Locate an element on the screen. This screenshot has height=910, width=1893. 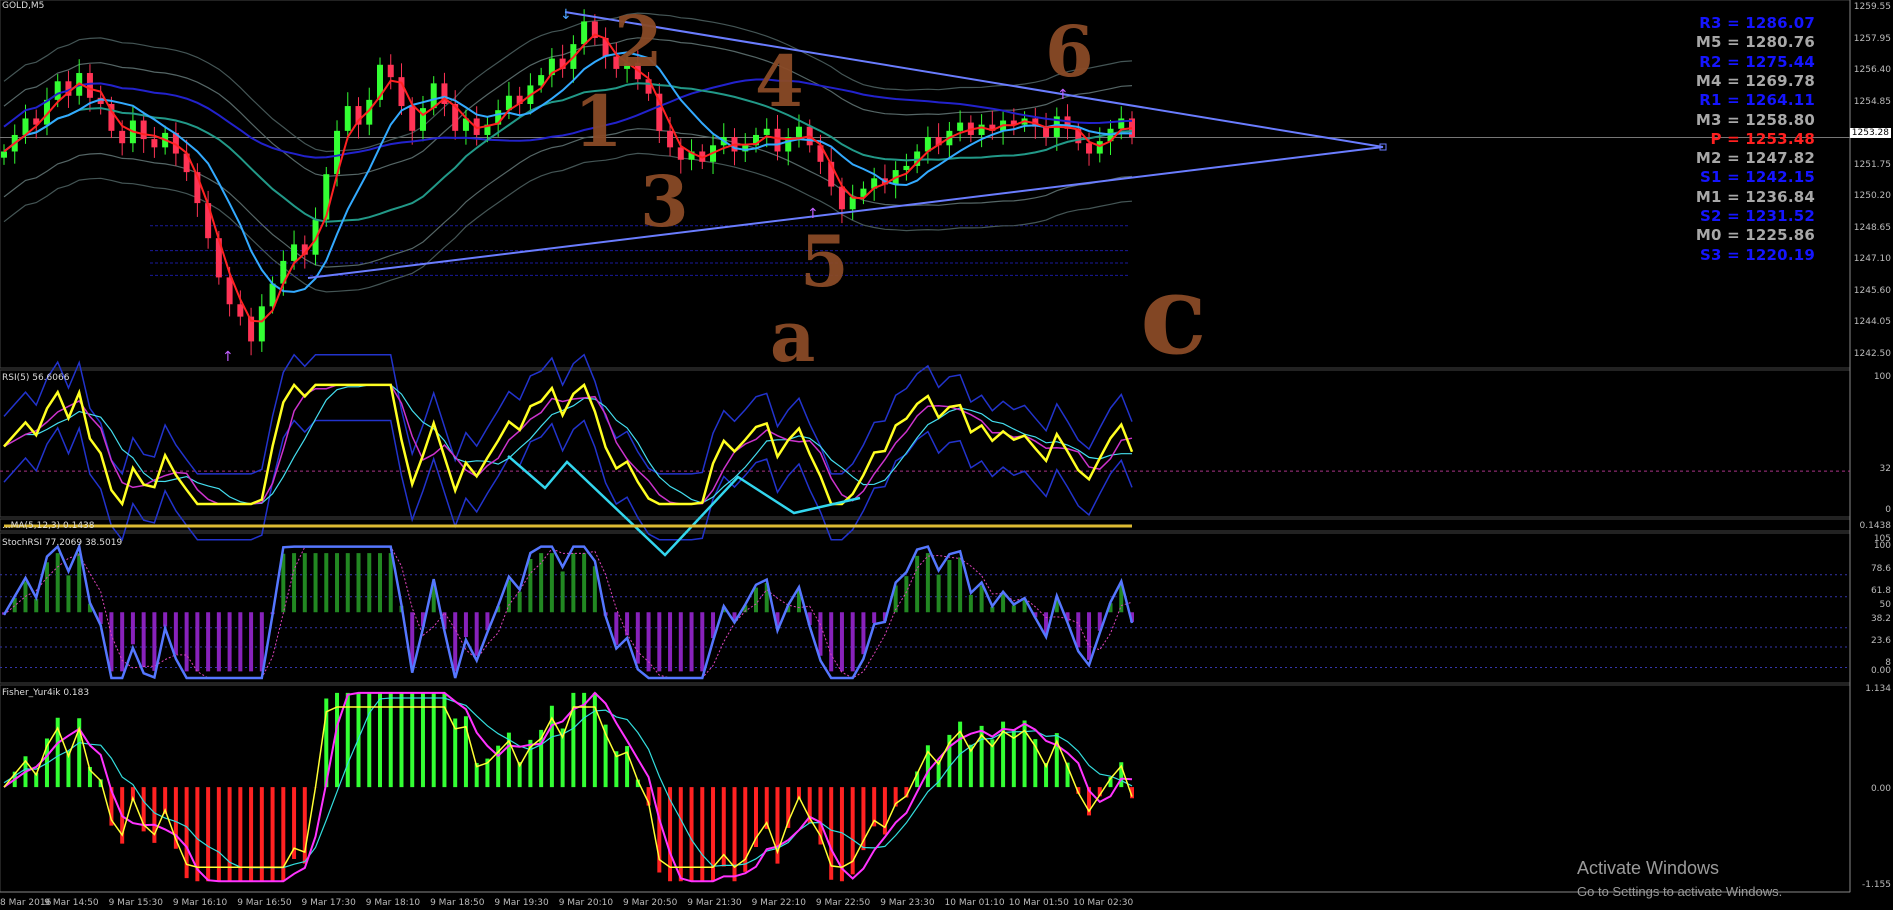
watermark-line2: Go to Settings to activate Windows. is located at coordinates (1680, 891).